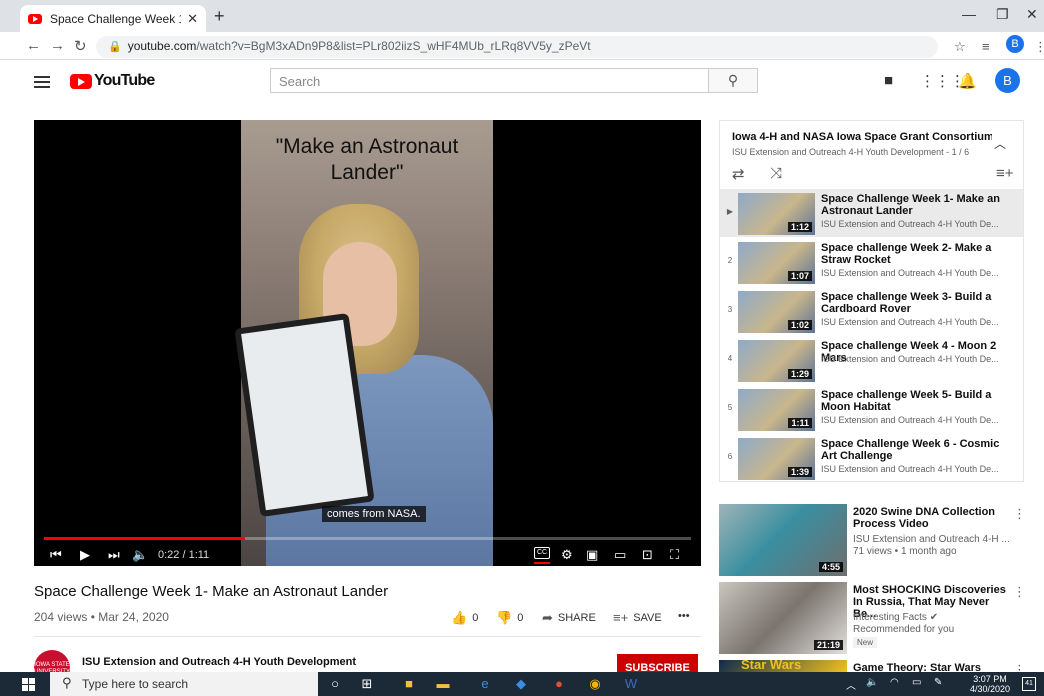 Image resolution: width=1044 pixels, height=696 pixels. Describe the element at coordinates (888, 80) in the screenshot. I see `create-video-icon: ■` at that location.